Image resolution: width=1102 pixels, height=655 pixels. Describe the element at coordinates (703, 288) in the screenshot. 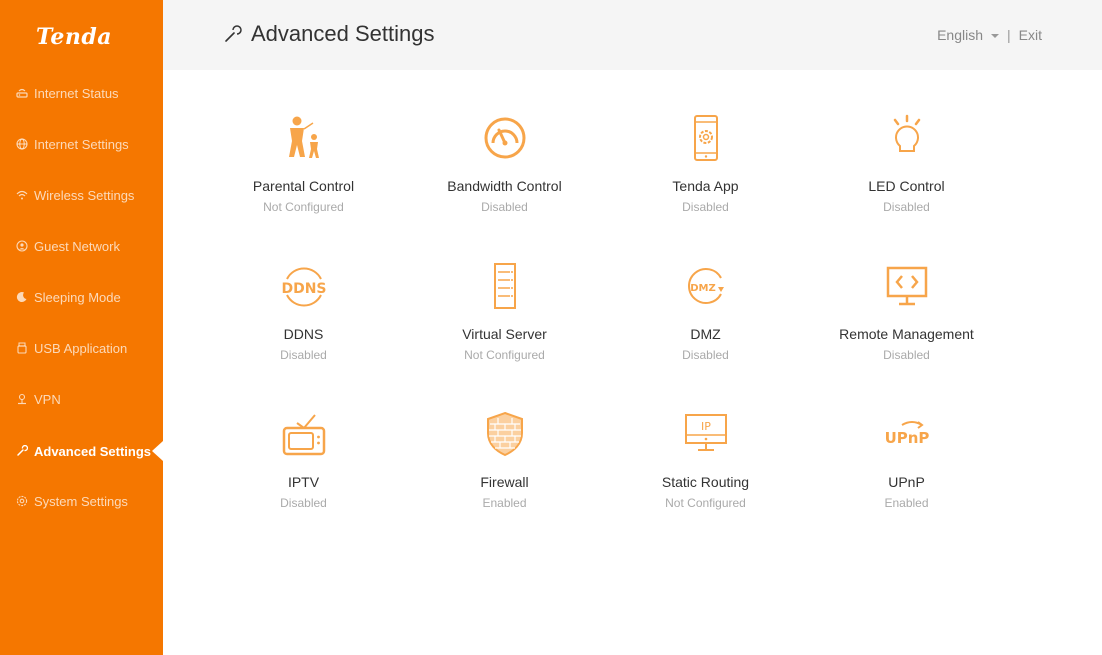

I see `dmz-icon-text: DMZ` at that location.